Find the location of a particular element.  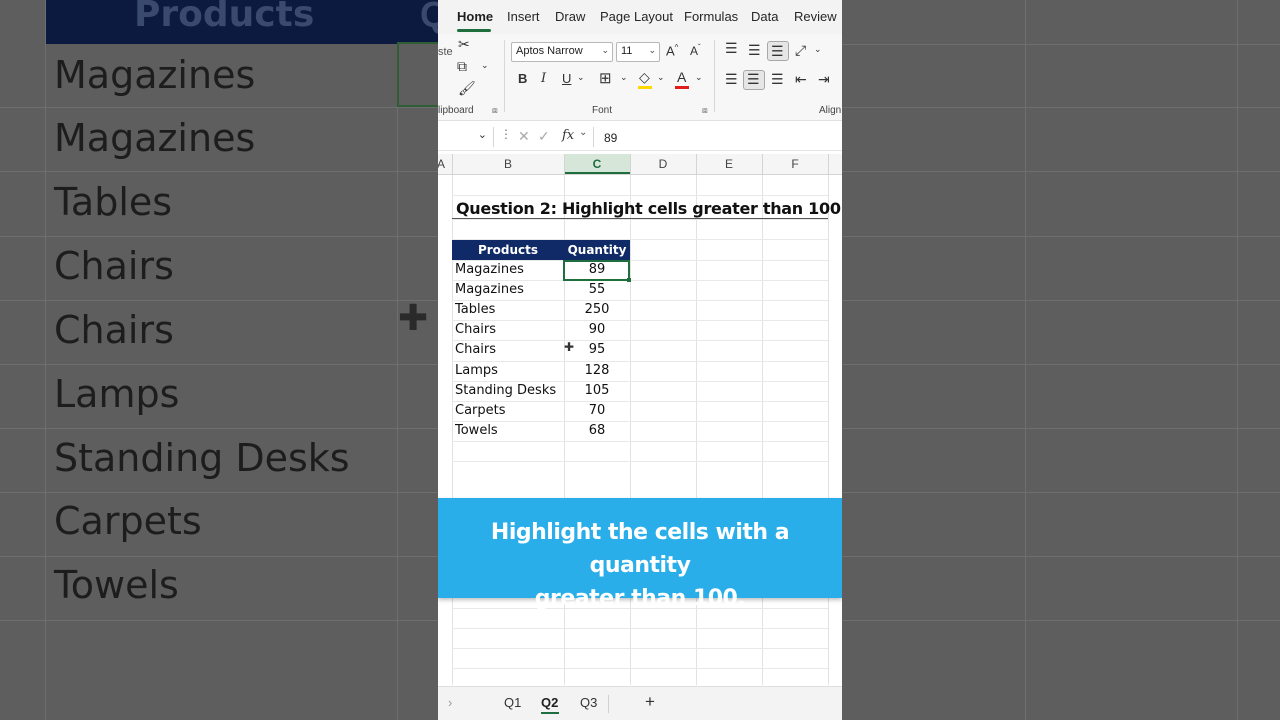

cut-icon: ✂ is located at coordinates (464, 44).